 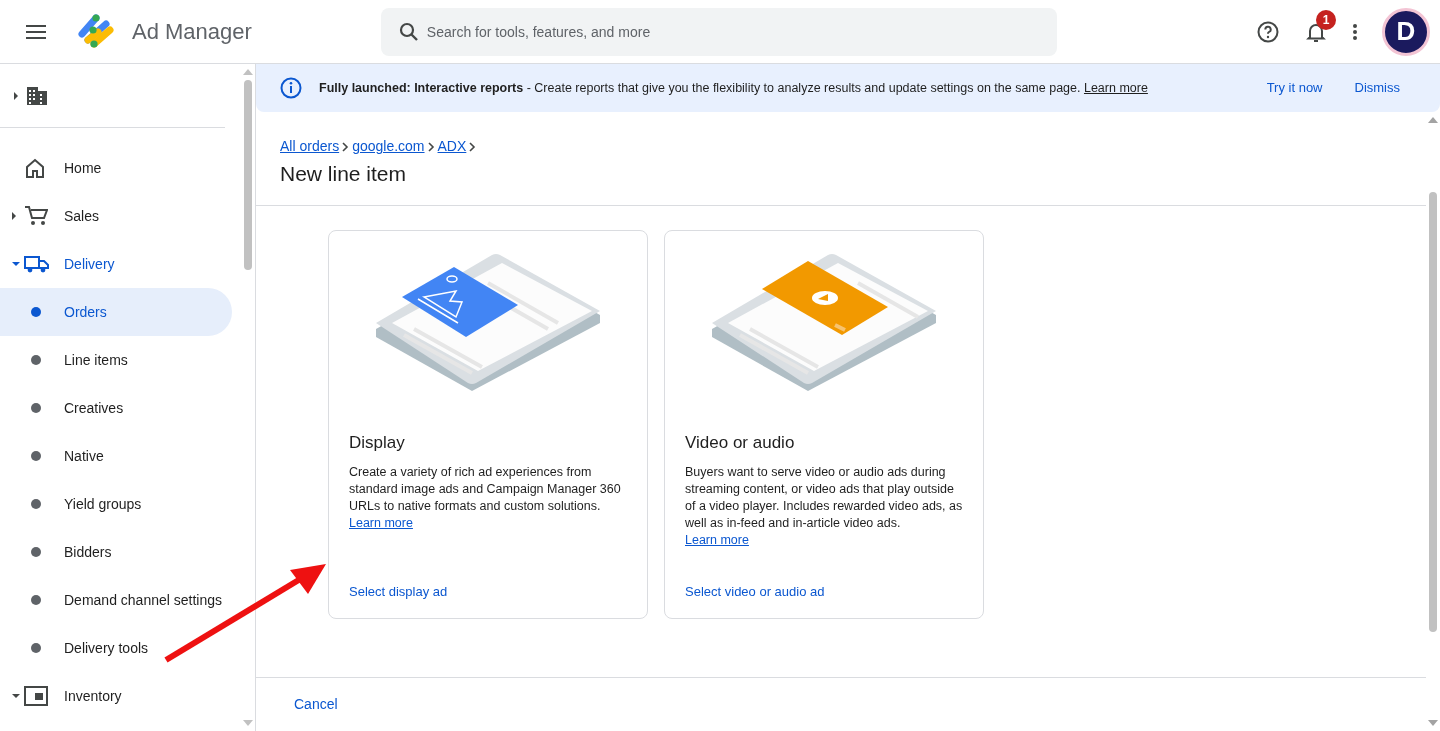 I want to click on sidebar-subitem: Native, so click(x=116, y=456).